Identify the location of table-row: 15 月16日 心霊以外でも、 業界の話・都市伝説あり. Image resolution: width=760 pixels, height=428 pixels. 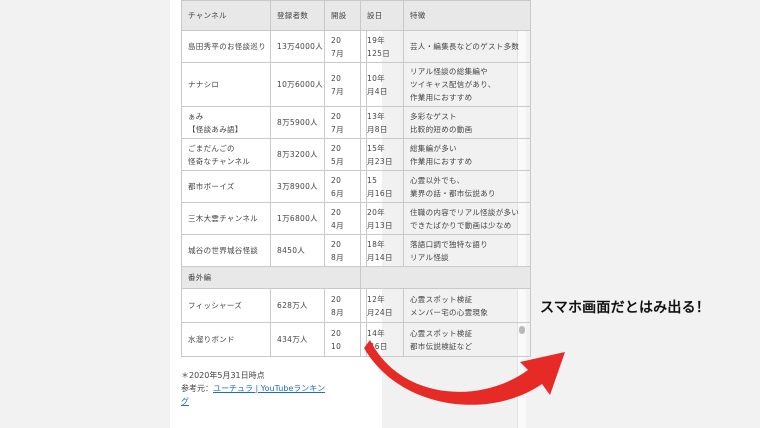
(445, 186).